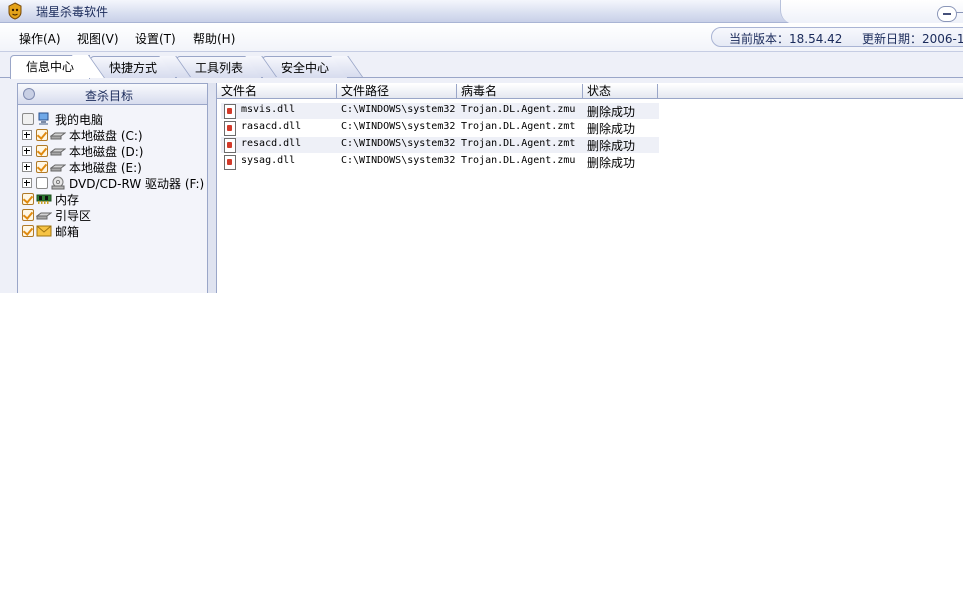 This screenshot has height=607, width=963. What do you see at coordinates (15, 11) in the screenshot?
I see `rising-lion-logo-icon` at bounding box center [15, 11].